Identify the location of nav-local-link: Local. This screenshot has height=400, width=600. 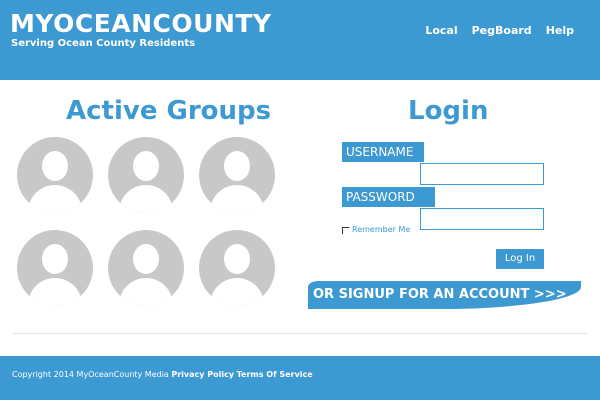
(441, 30).